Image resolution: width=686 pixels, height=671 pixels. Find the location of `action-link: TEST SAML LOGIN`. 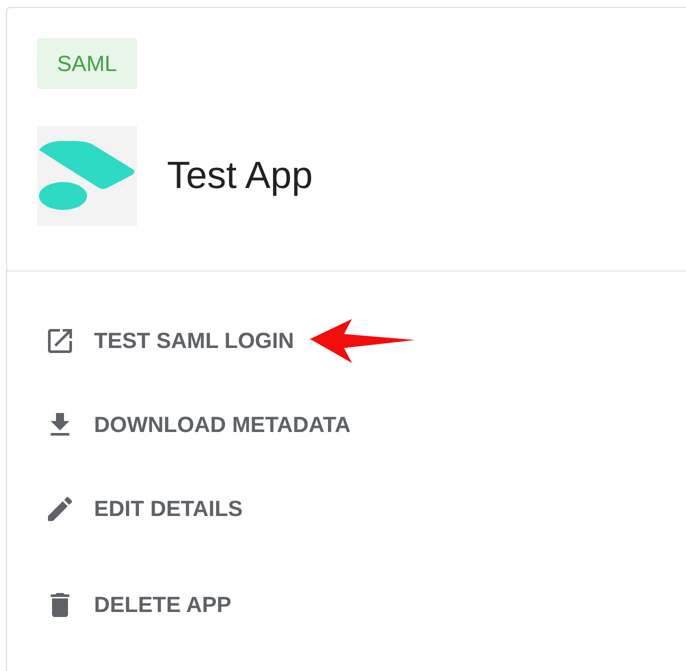

action-link: TEST SAML LOGIN is located at coordinates (194, 341).